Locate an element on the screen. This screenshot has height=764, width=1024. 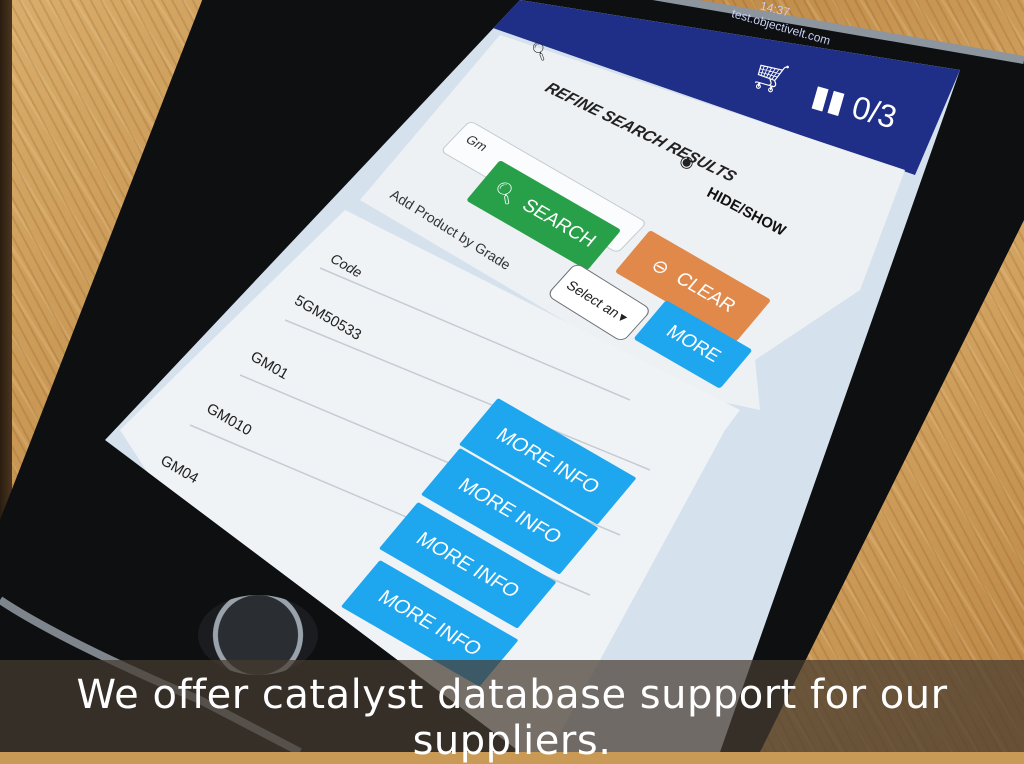
search-icon: 🔍︎ is located at coordinates (505, 193).